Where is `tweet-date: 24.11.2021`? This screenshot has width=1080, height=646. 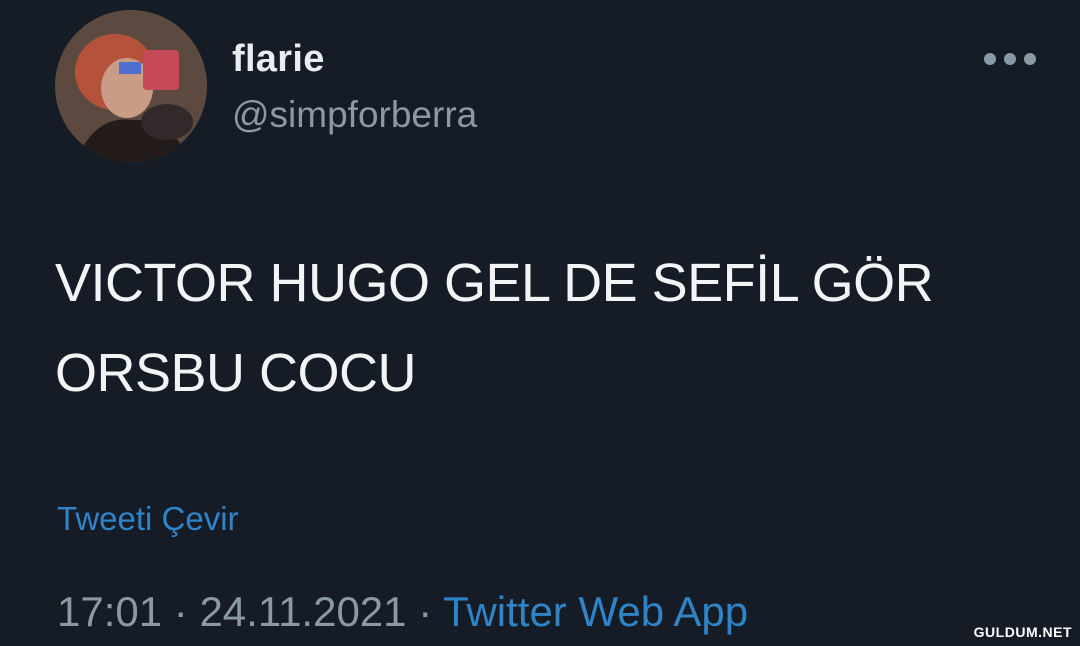
tweet-date: 24.11.2021 is located at coordinates (302, 611).